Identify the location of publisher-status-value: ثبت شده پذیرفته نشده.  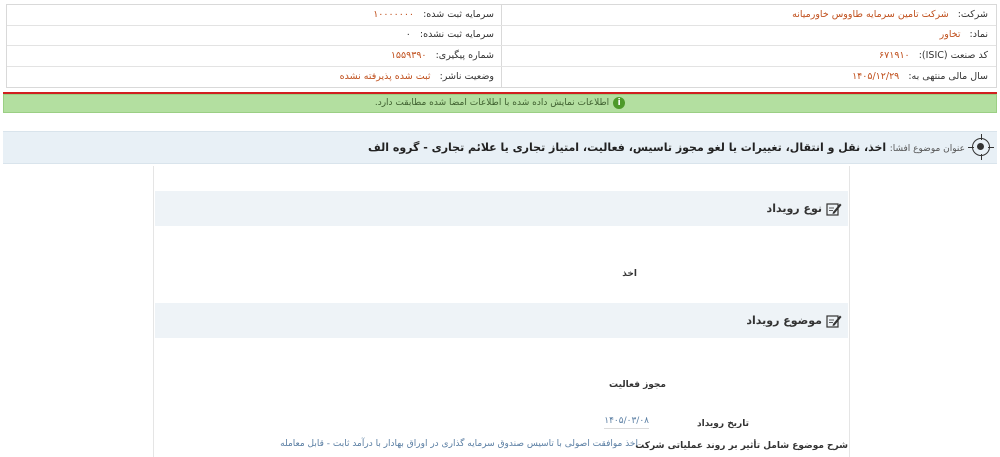
(385, 76).